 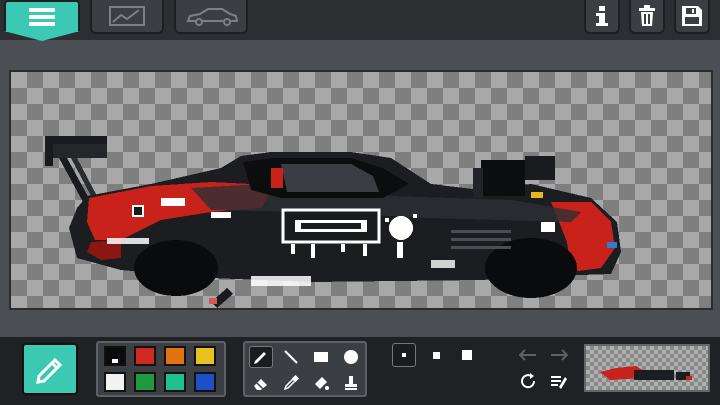 I want to click on swatch-red, so click(x=145, y=356).